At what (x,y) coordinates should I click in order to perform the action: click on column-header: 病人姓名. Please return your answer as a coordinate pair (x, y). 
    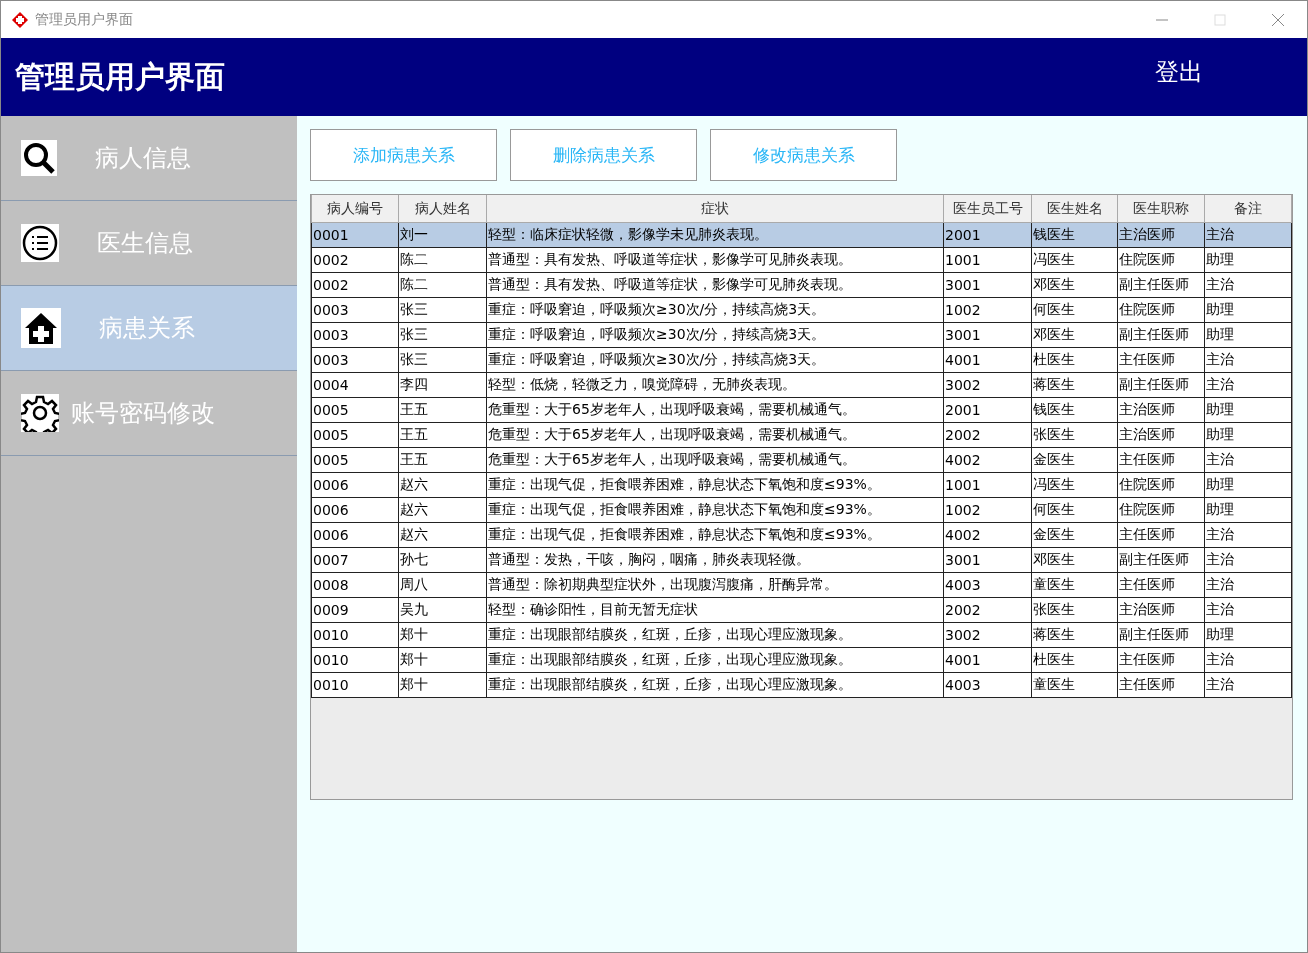
    Looking at the image, I should click on (442, 209).